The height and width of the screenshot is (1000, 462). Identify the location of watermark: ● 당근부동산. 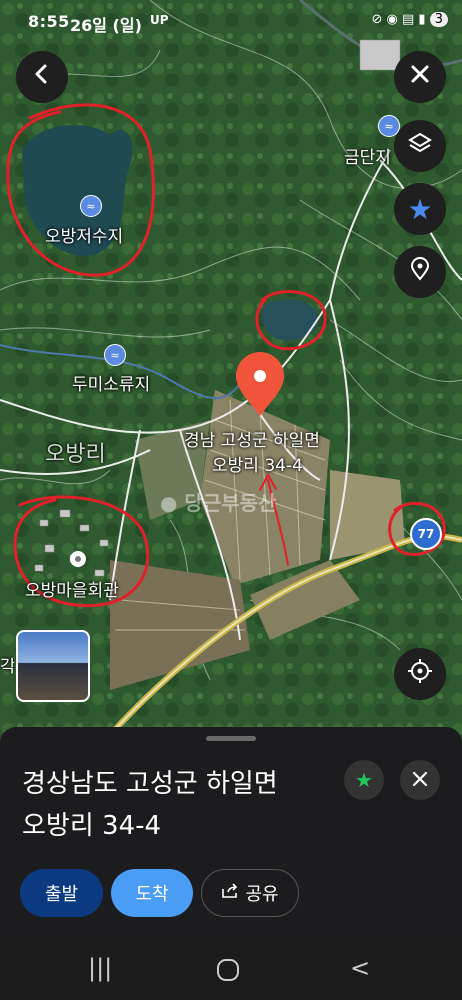
(218, 501).